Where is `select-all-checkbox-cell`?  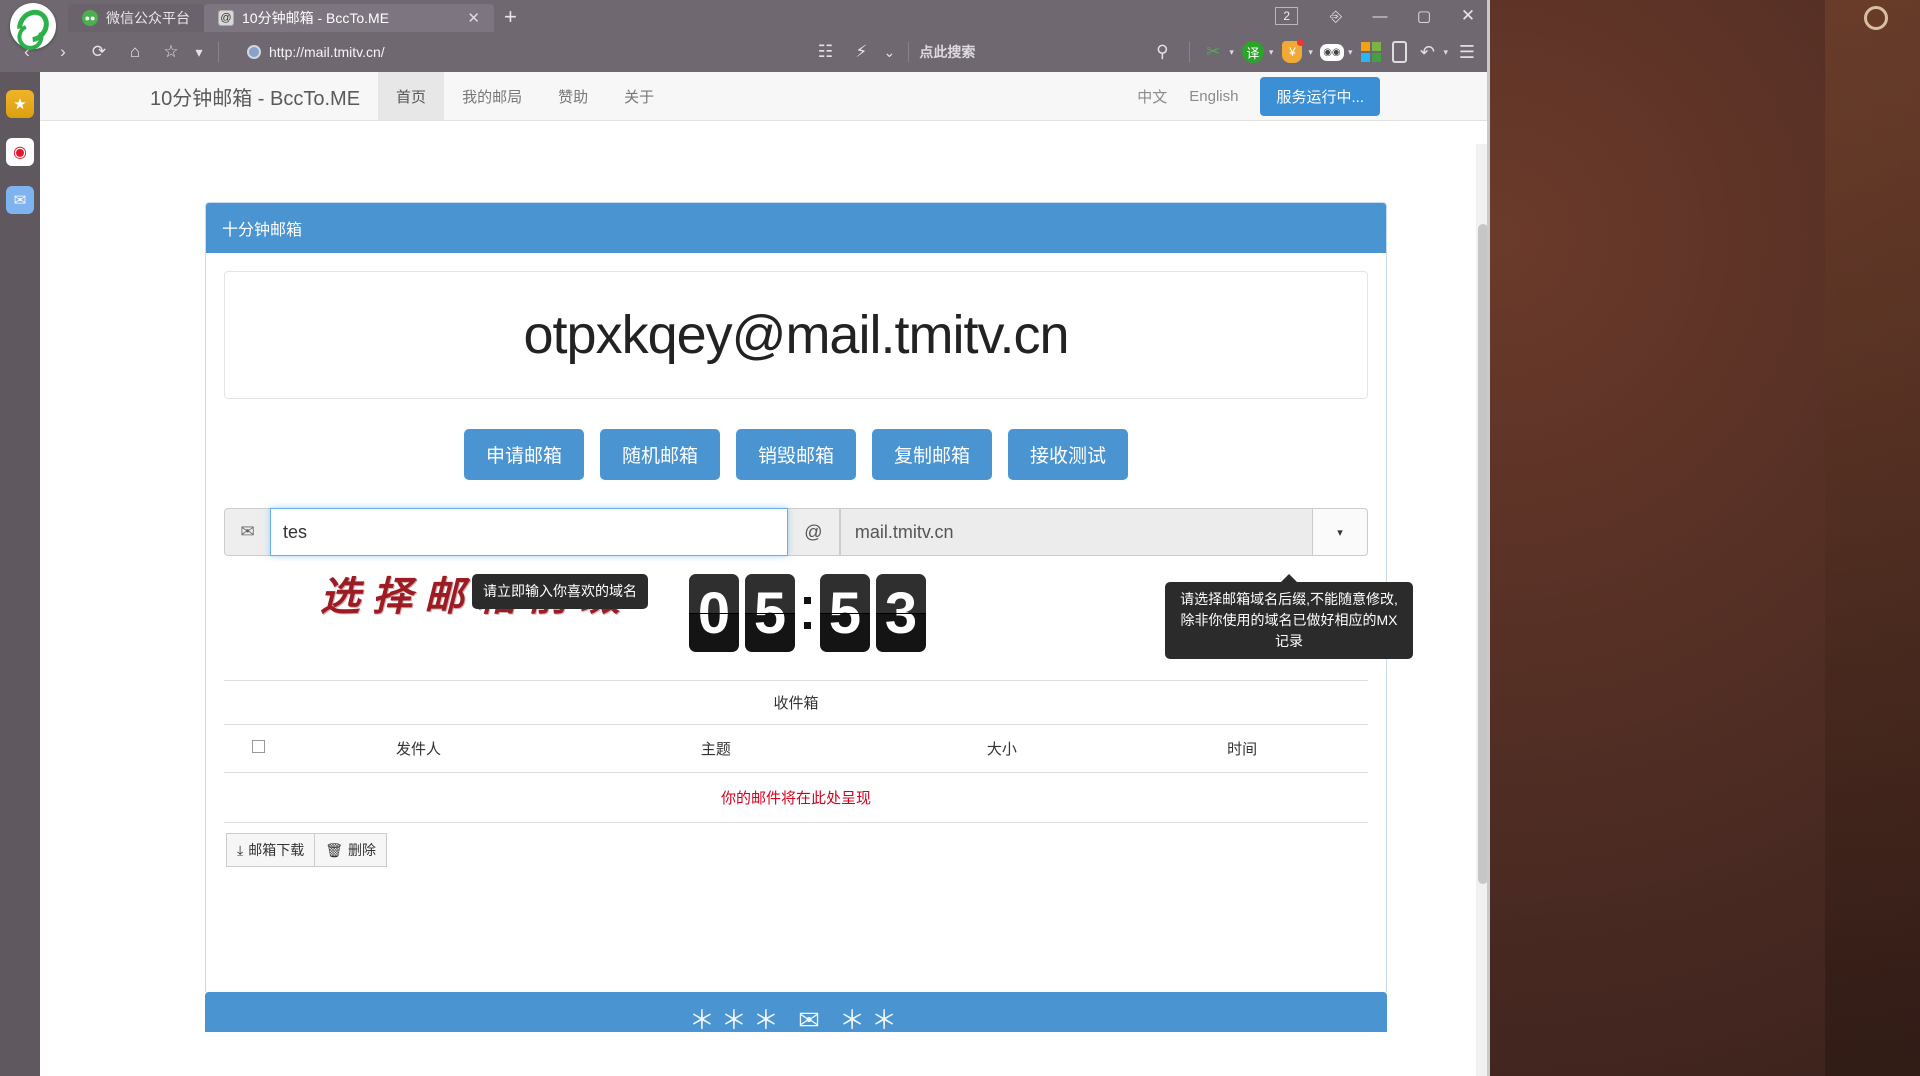 select-all-checkbox-cell is located at coordinates (258, 749).